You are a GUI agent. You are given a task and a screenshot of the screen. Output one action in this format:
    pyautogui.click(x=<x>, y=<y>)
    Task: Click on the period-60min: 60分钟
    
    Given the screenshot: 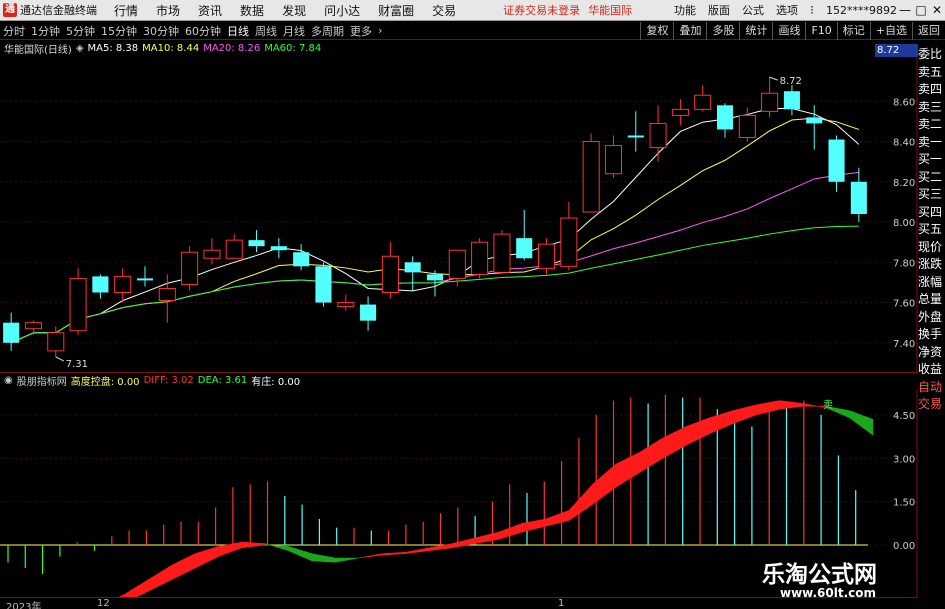 What is the action you would take?
    pyautogui.click(x=203, y=31)
    